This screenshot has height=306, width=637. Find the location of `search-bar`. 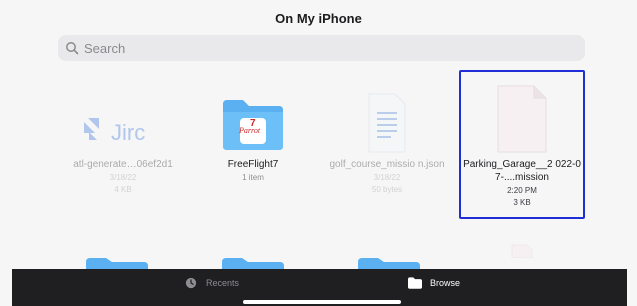

search-bar is located at coordinates (321, 48).